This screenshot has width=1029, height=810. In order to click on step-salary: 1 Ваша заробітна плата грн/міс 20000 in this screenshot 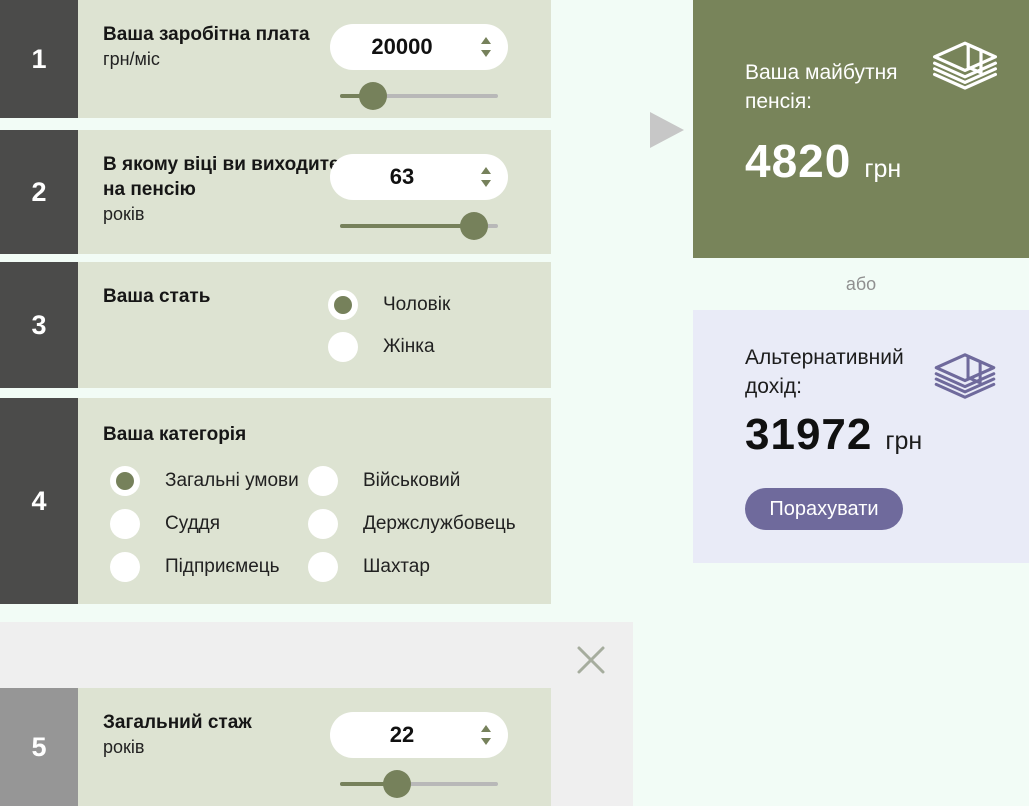, I will do `click(275, 59)`.